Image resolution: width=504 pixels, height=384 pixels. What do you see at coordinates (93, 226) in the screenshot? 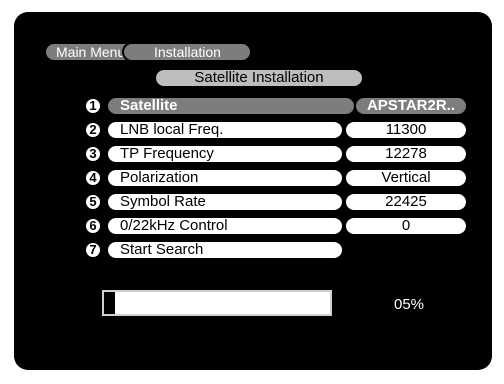
I see `row-number: 6` at bounding box center [93, 226].